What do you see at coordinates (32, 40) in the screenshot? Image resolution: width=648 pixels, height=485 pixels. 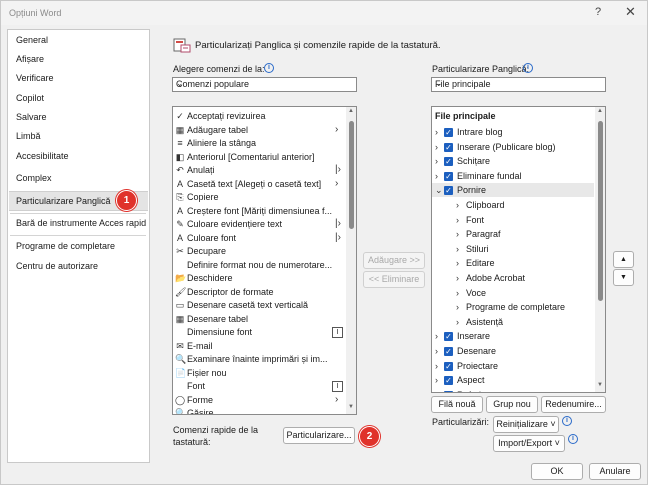 I see `nav-item-general: General` at bounding box center [32, 40].